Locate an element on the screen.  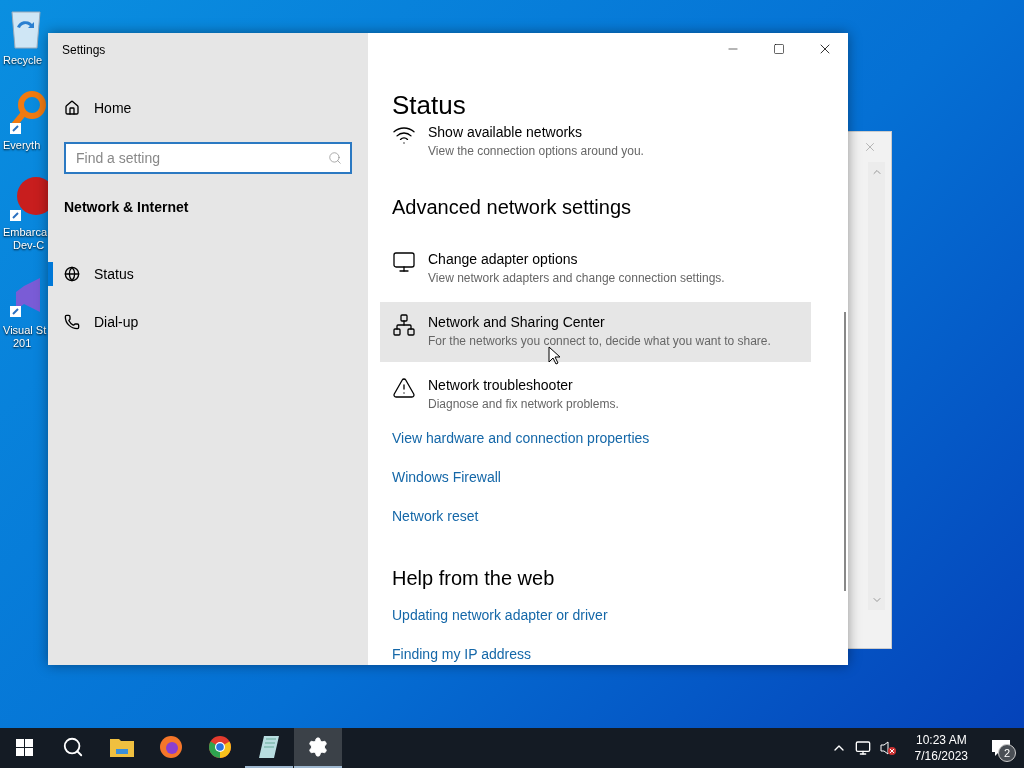
section-heading: Advanced network settings is located at coordinates (512, 207).